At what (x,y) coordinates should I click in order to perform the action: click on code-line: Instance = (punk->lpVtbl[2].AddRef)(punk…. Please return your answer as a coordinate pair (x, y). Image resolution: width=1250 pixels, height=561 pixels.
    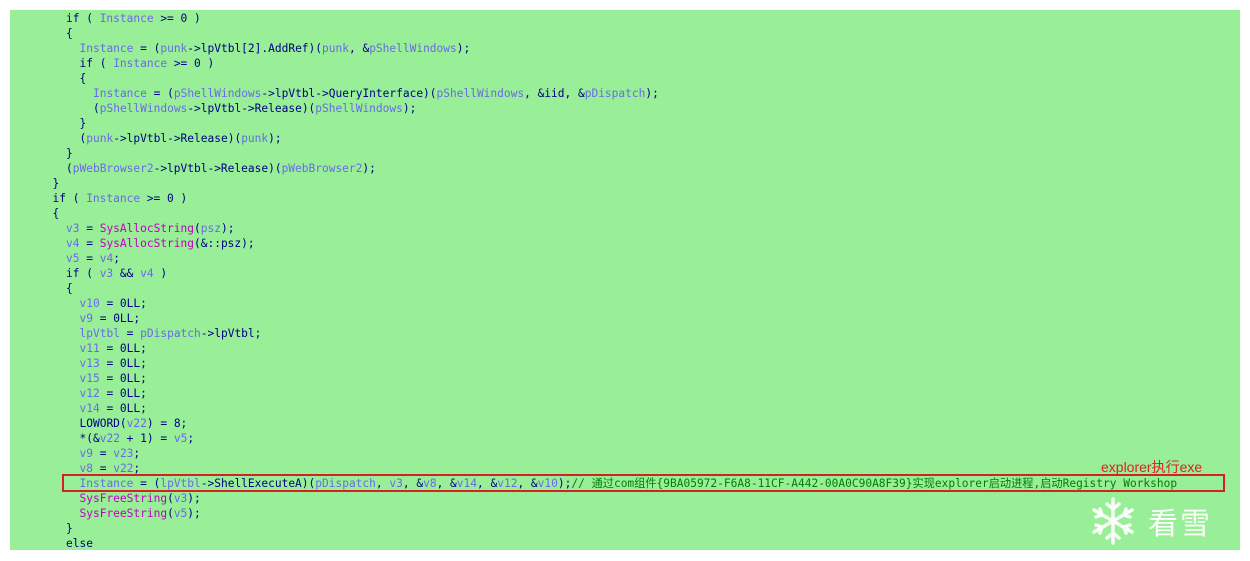
    Looking at the image, I should click on (275, 48).